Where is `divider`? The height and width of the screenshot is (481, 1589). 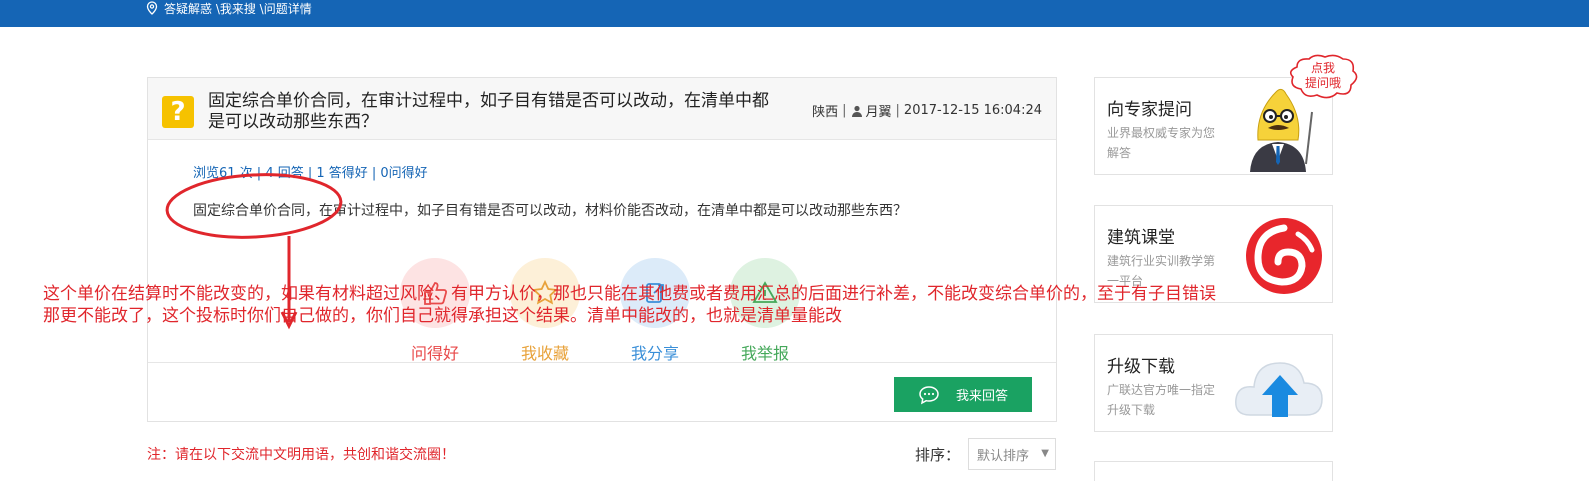 divider is located at coordinates (602, 362).